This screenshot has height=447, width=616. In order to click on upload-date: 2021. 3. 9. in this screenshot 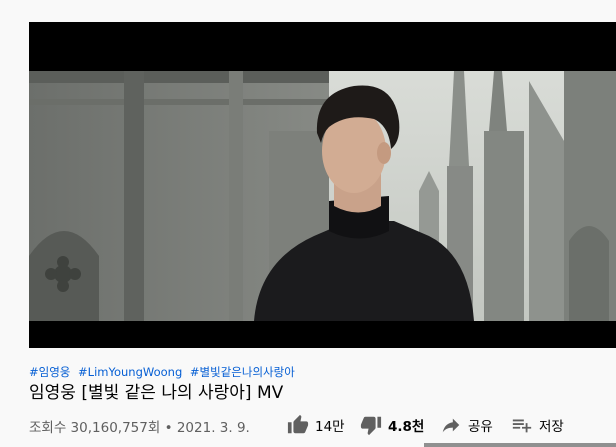, I will do `click(213, 428)`.